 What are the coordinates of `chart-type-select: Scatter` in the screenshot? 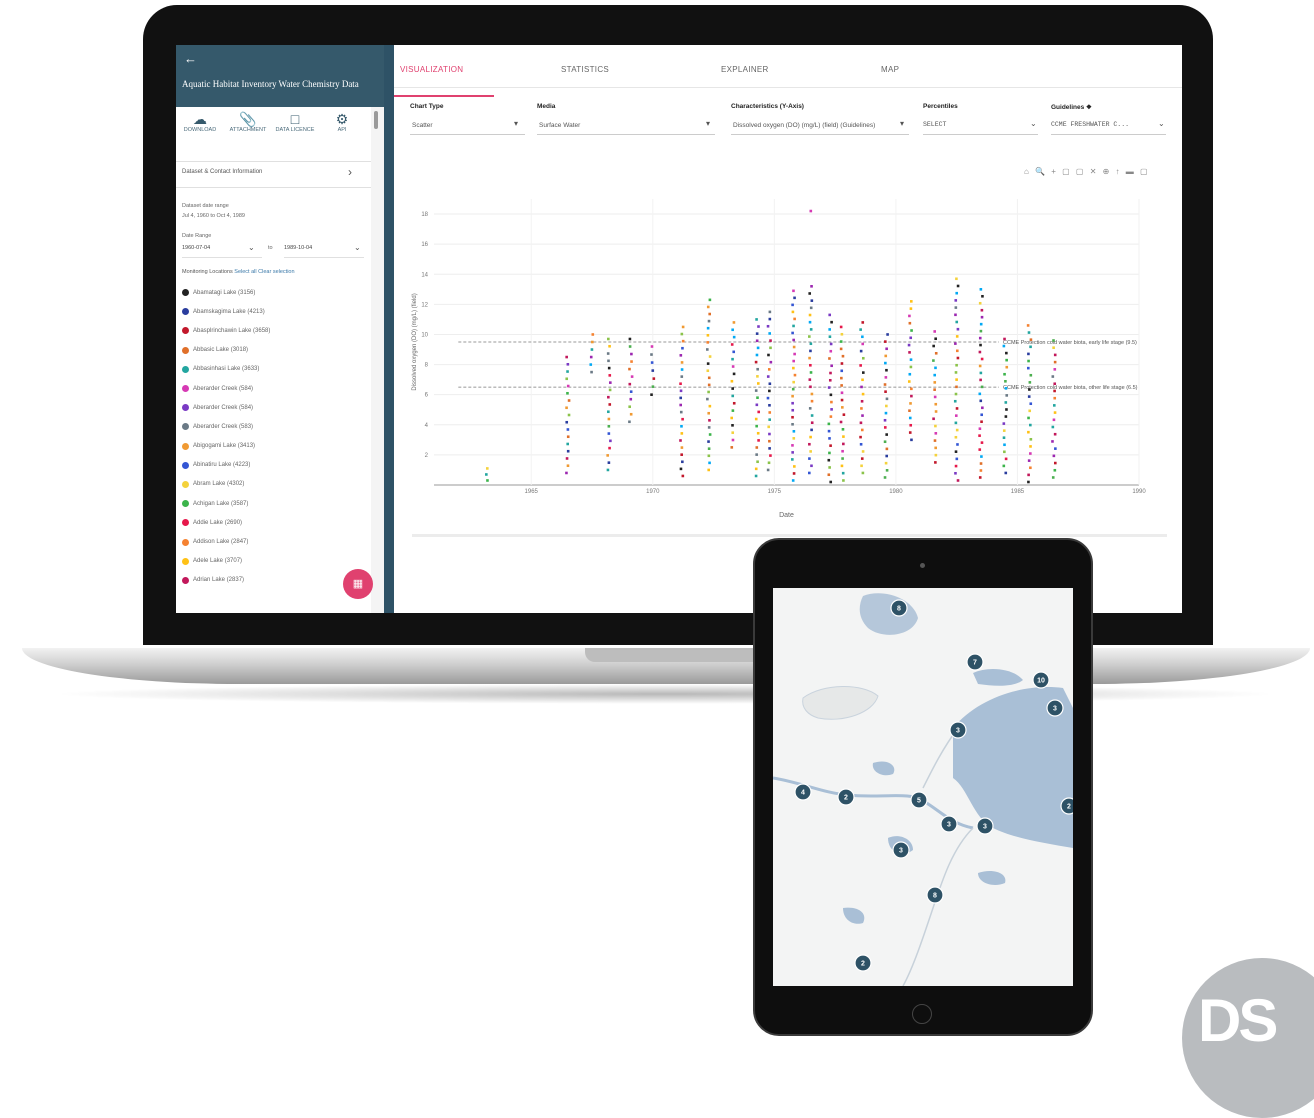 It's located at (422, 125).